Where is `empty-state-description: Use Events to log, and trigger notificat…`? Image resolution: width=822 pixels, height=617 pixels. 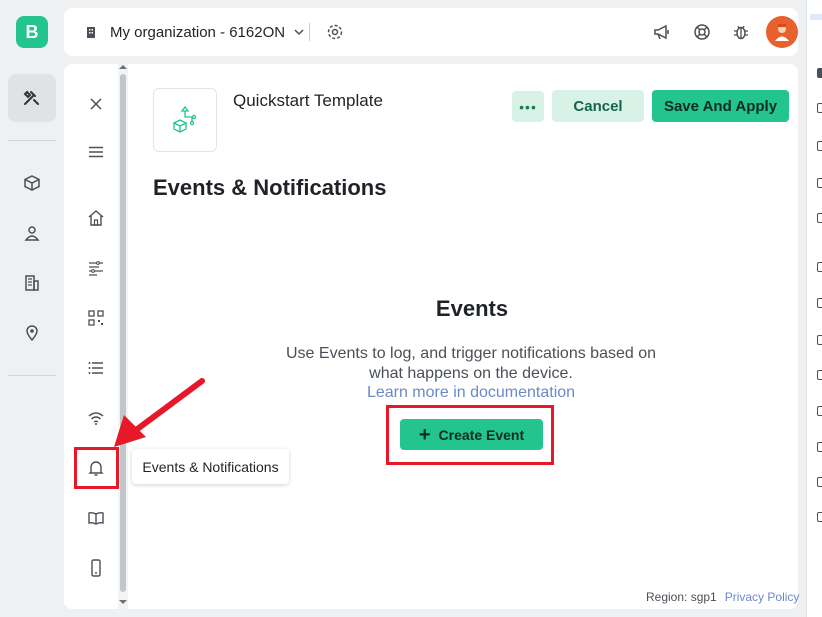
empty-state-description: Use Events to log, and trigger notificat… is located at coordinates (471, 363).